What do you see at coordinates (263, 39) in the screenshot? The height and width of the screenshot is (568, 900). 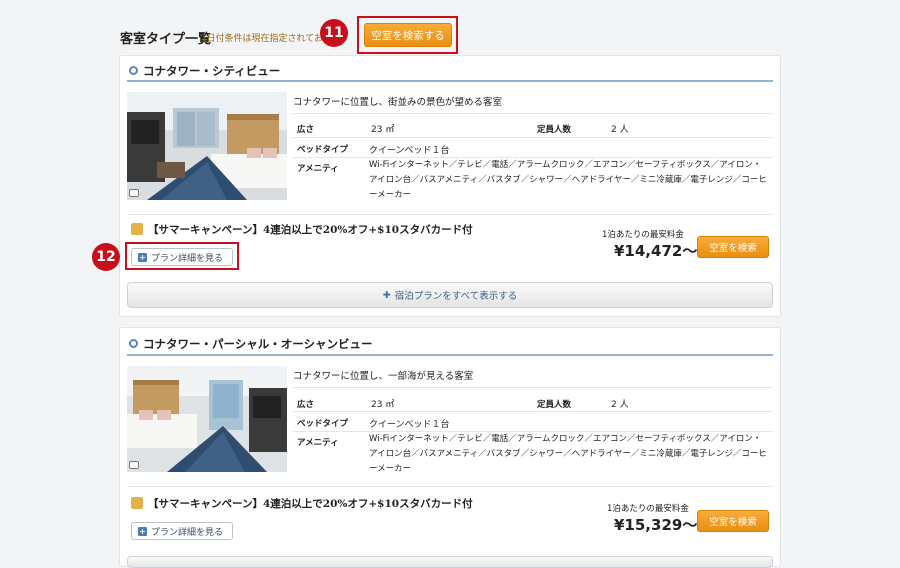 I see `date-condition-note: (日付条件は現在指定されておりません)` at bounding box center [263, 39].